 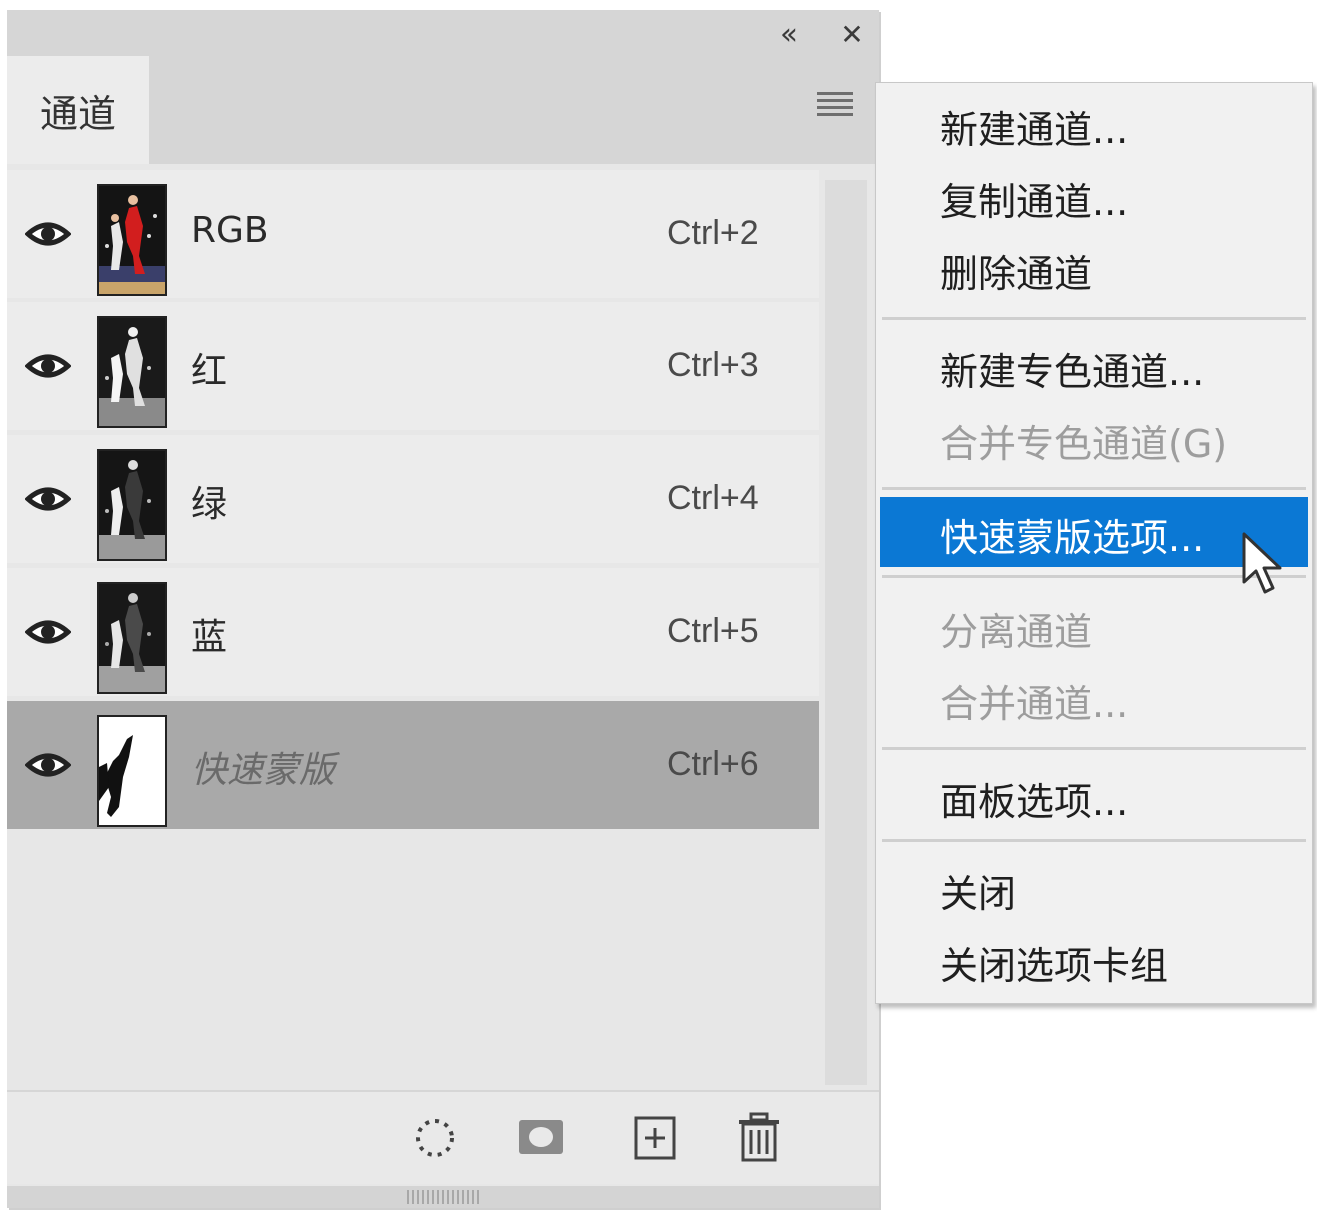 I want to click on close-icon: ✕, so click(x=852, y=34).